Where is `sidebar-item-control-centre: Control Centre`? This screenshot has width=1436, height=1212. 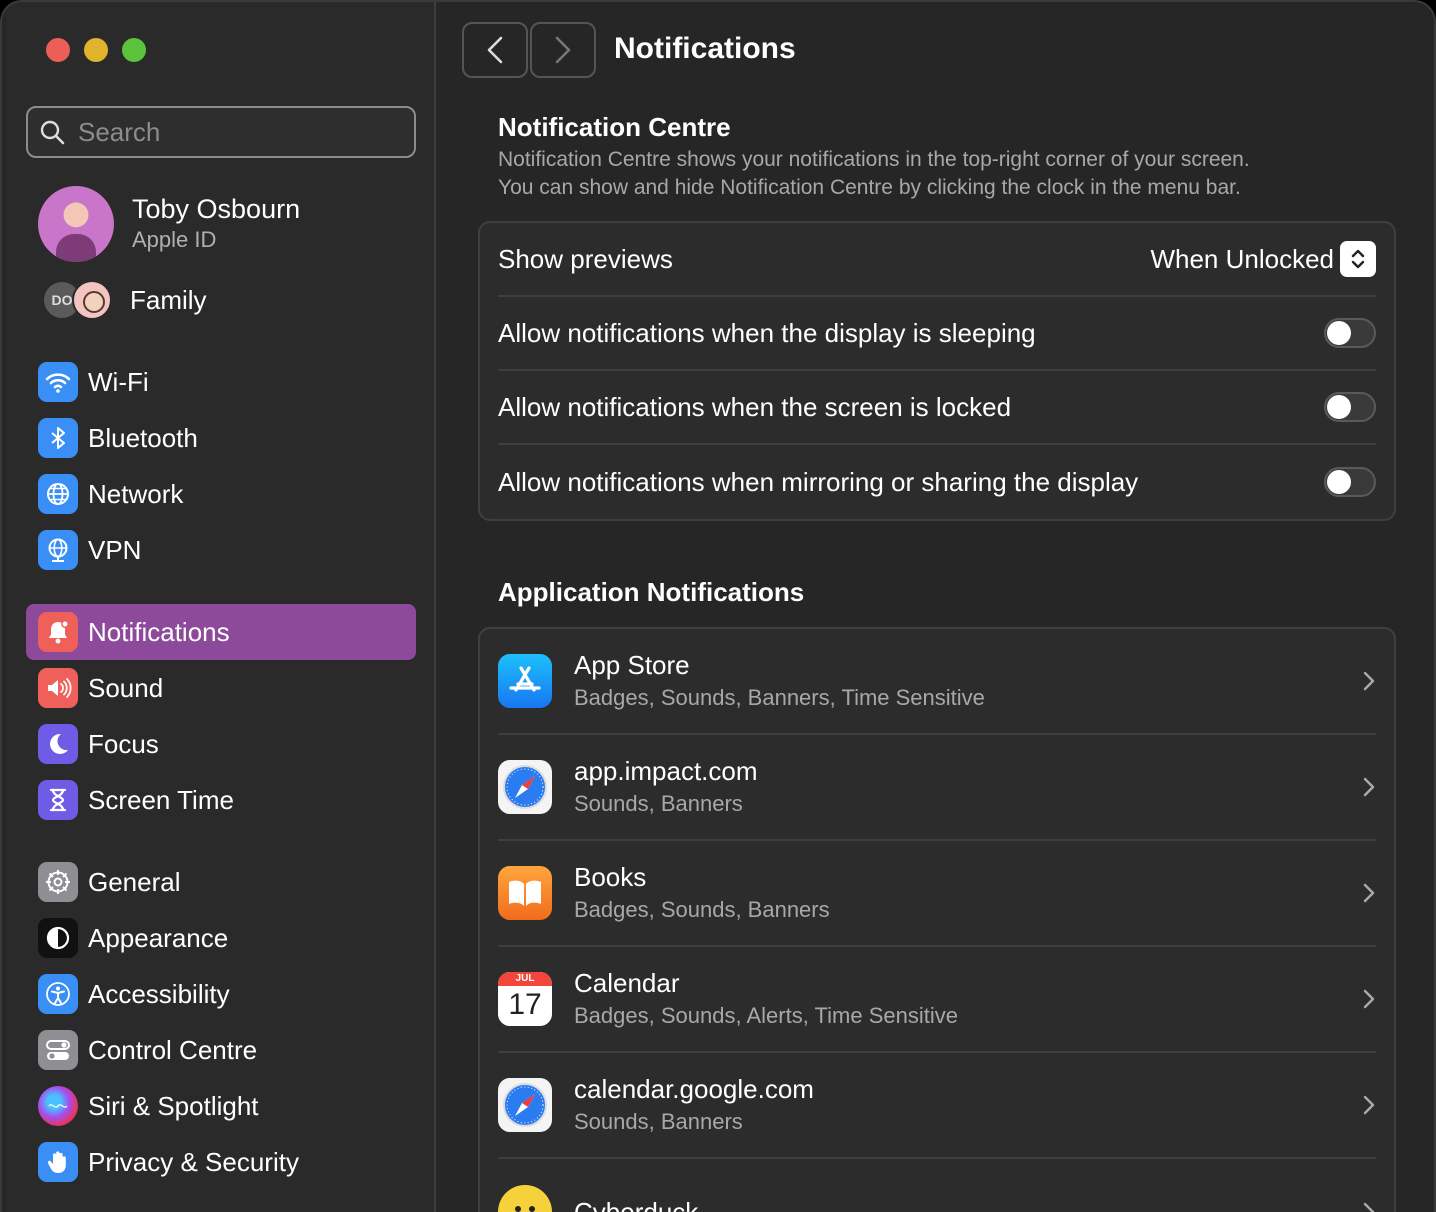
sidebar-item-control-centre: Control Centre is located at coordinates (221, 1050).